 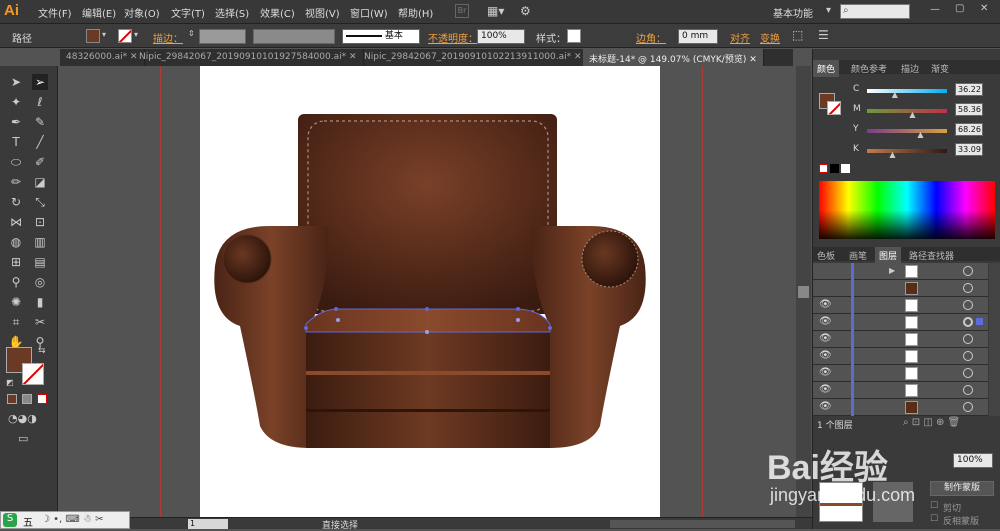 I want to click on menu-file: 文件(F), so click(x=55, y=12).